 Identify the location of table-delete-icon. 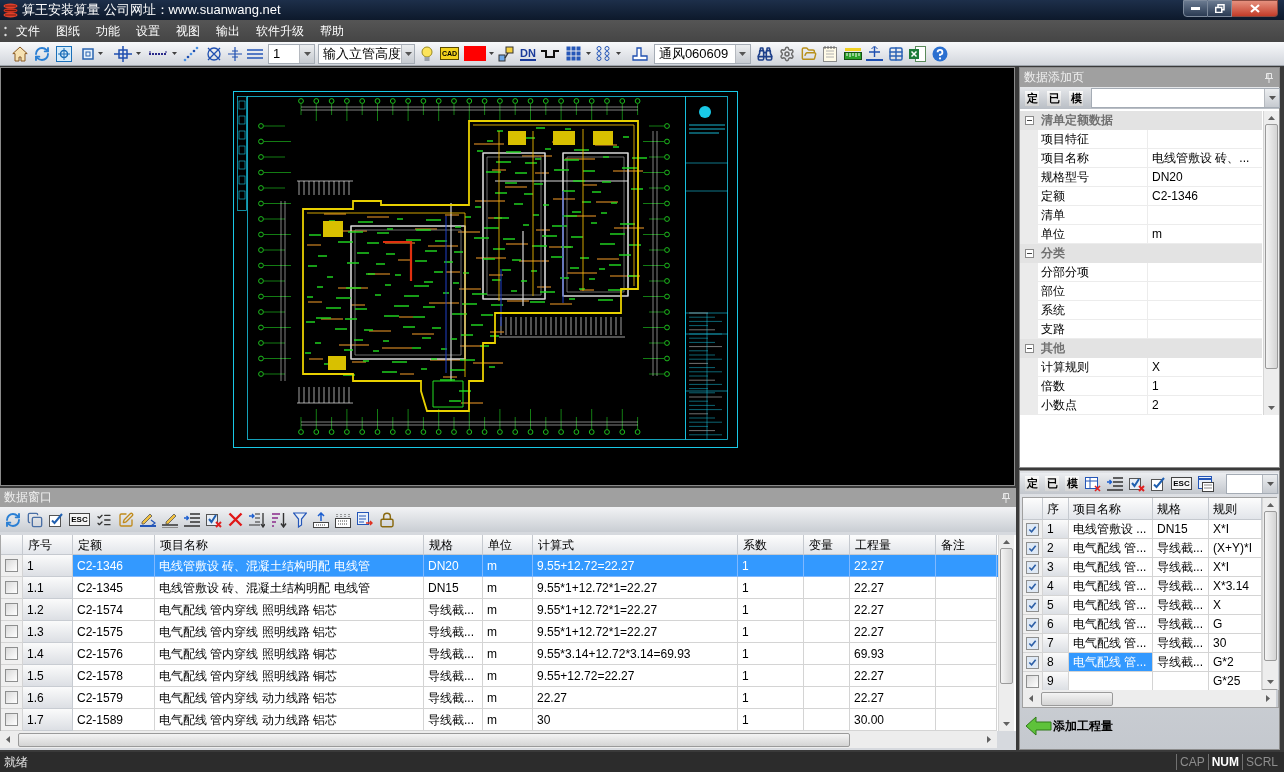
(1093, 483).